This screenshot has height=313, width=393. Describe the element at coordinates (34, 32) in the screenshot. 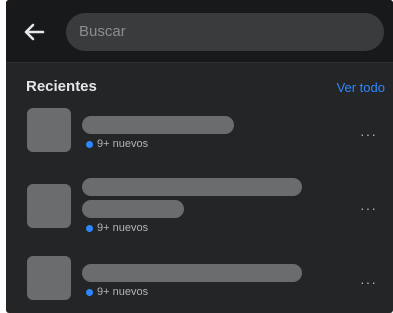

I see `back-arrow-icon` at that location.